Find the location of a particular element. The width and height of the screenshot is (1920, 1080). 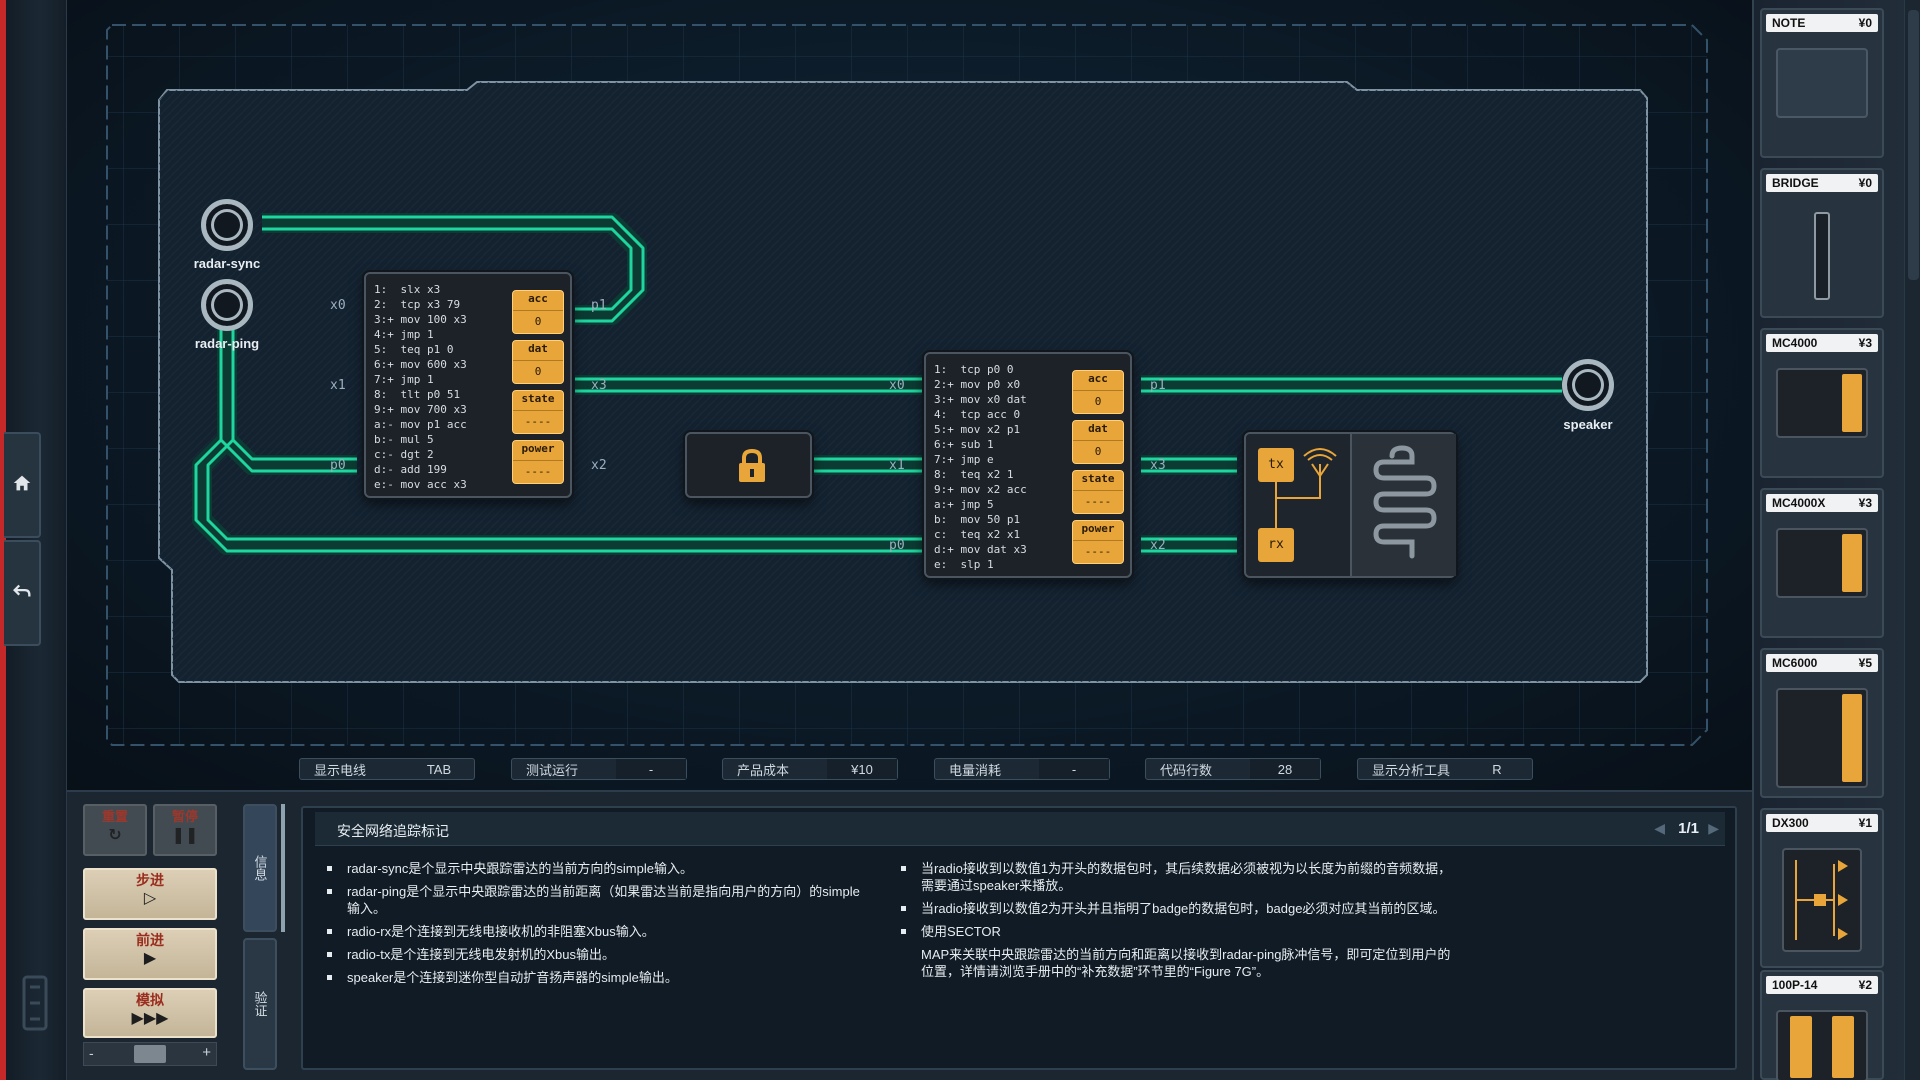

part-price: ¥1 is located at coordinates (1865, 823).